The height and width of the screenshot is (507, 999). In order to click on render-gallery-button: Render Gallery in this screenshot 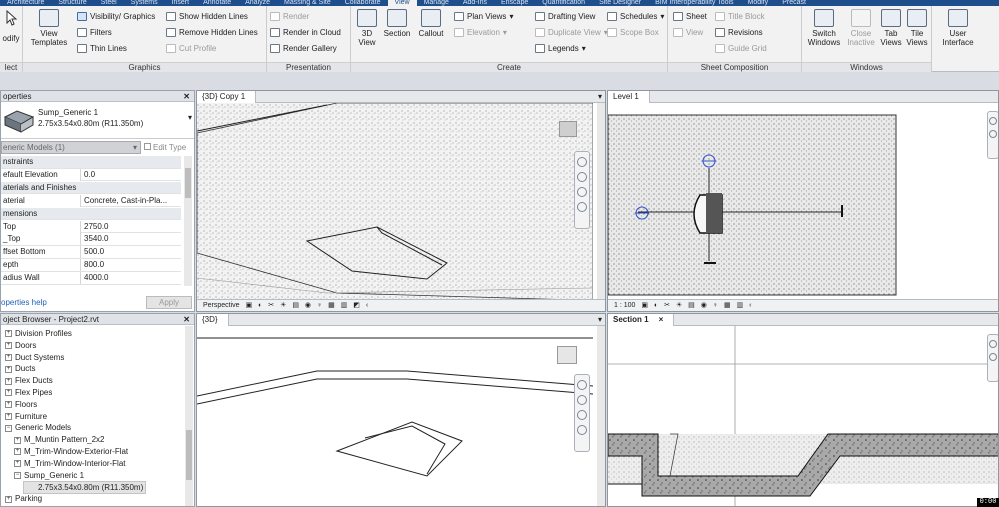, I will do `click(303, 48)`.